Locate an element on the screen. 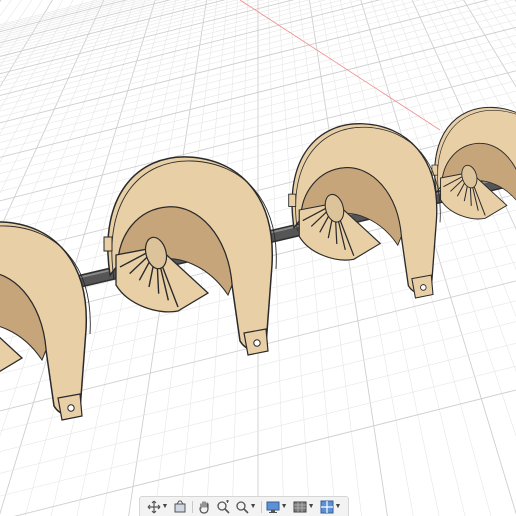  display-settings-icon is located at coordinates (273, 507).